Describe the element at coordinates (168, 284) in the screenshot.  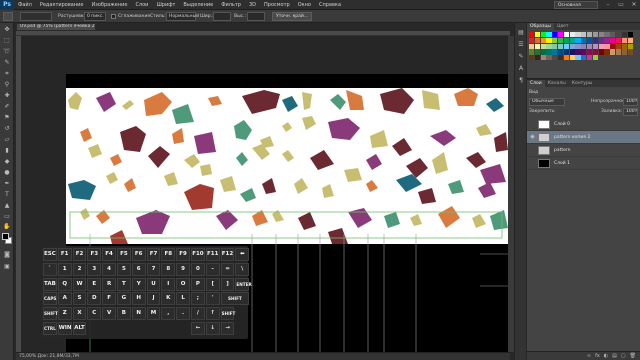
I see `keyboard-key: I` at that location.